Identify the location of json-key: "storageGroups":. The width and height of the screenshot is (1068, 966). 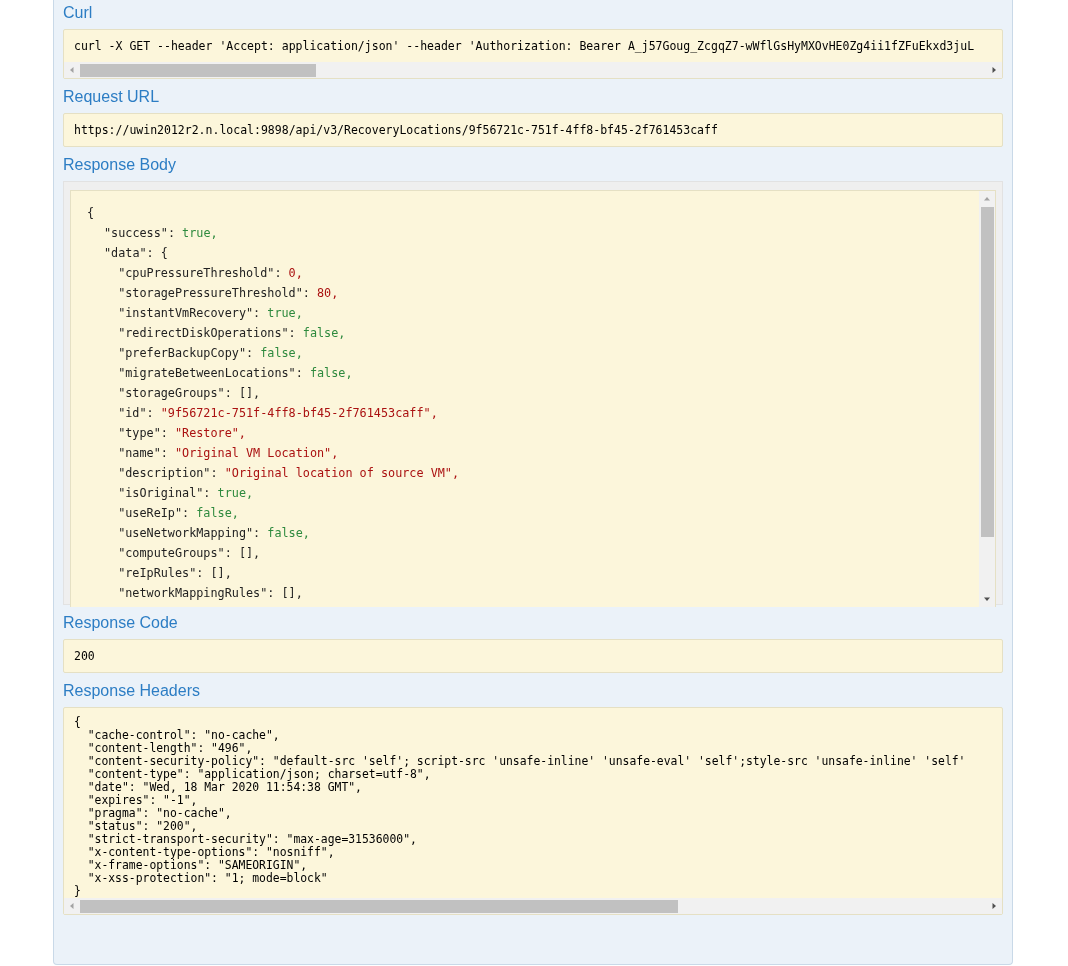
(175, 393).